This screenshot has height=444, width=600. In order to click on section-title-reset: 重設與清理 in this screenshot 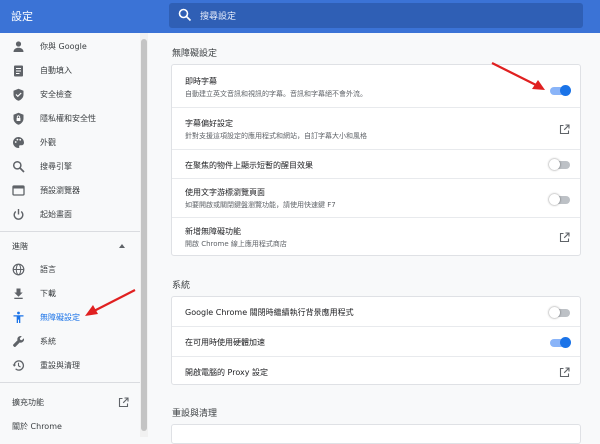, I will do `click(195, 414)`.